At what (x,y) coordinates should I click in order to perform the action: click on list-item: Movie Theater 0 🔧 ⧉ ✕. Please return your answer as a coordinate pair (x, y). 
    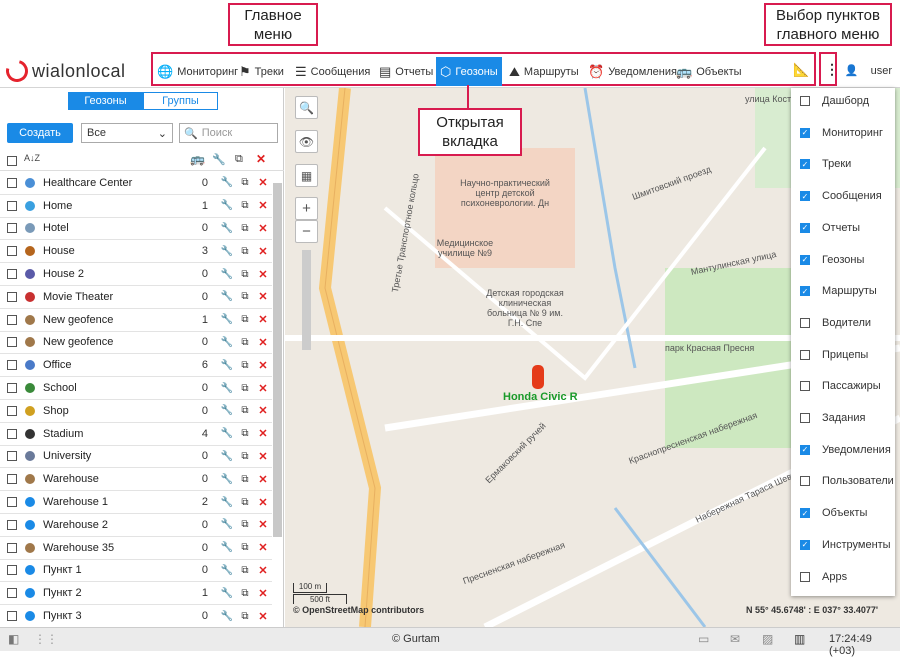
    Looking at the image, I should click on (136, 297).